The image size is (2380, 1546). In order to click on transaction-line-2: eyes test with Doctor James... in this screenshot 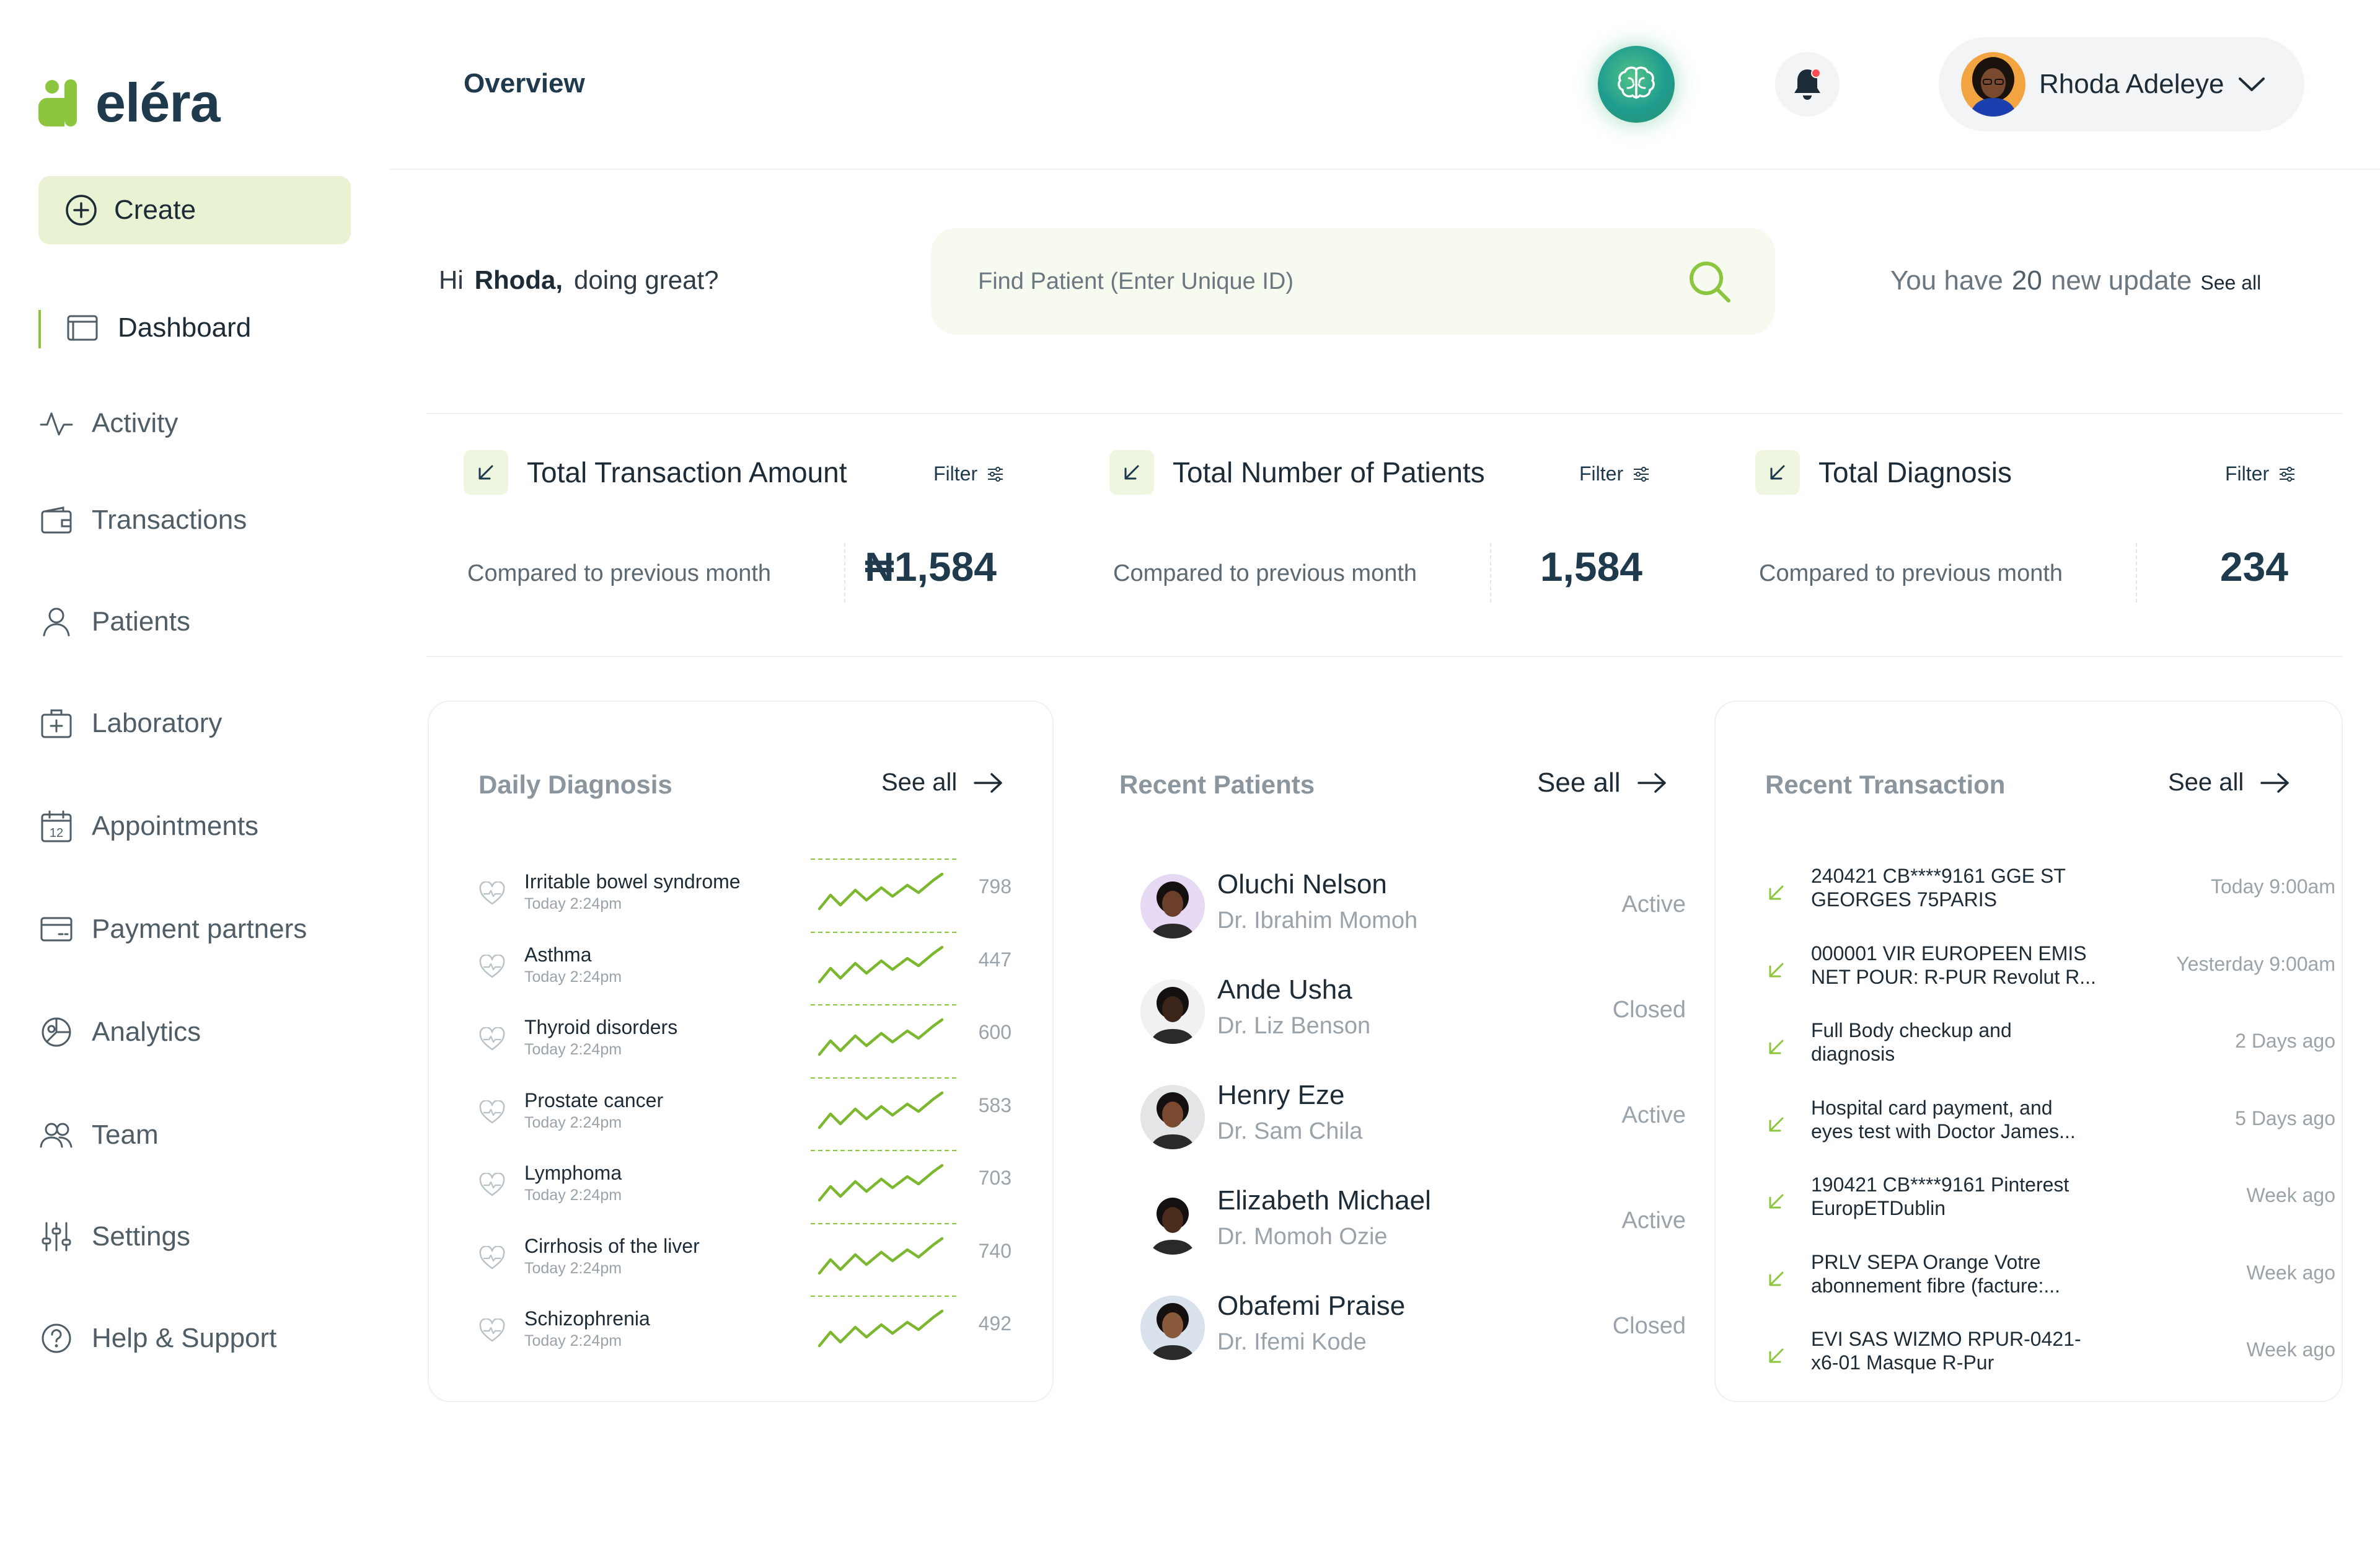, I will do `click(1943, 1131)`.